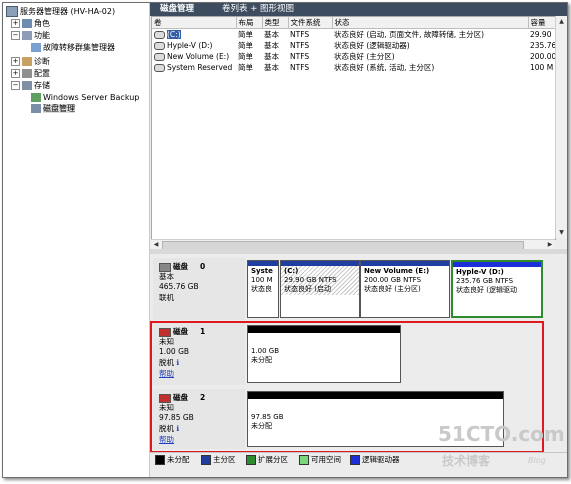  I want to click on legend-extended: 扩展分区, so click(267, 460).